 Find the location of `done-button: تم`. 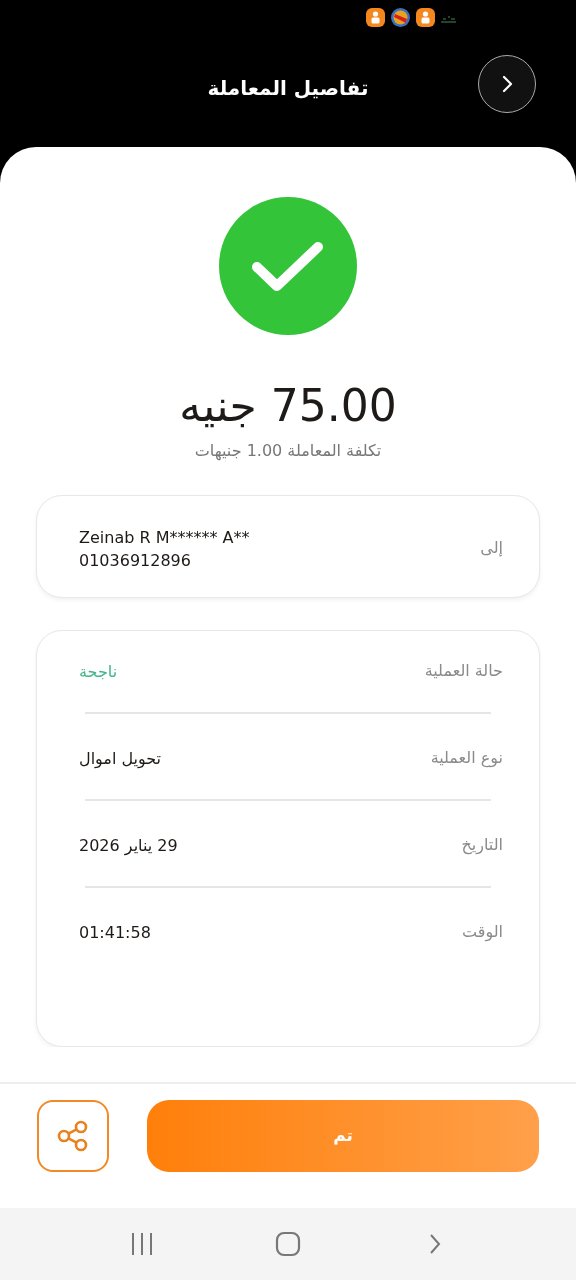

done-button: تم is located at coordinates (343, 1136).